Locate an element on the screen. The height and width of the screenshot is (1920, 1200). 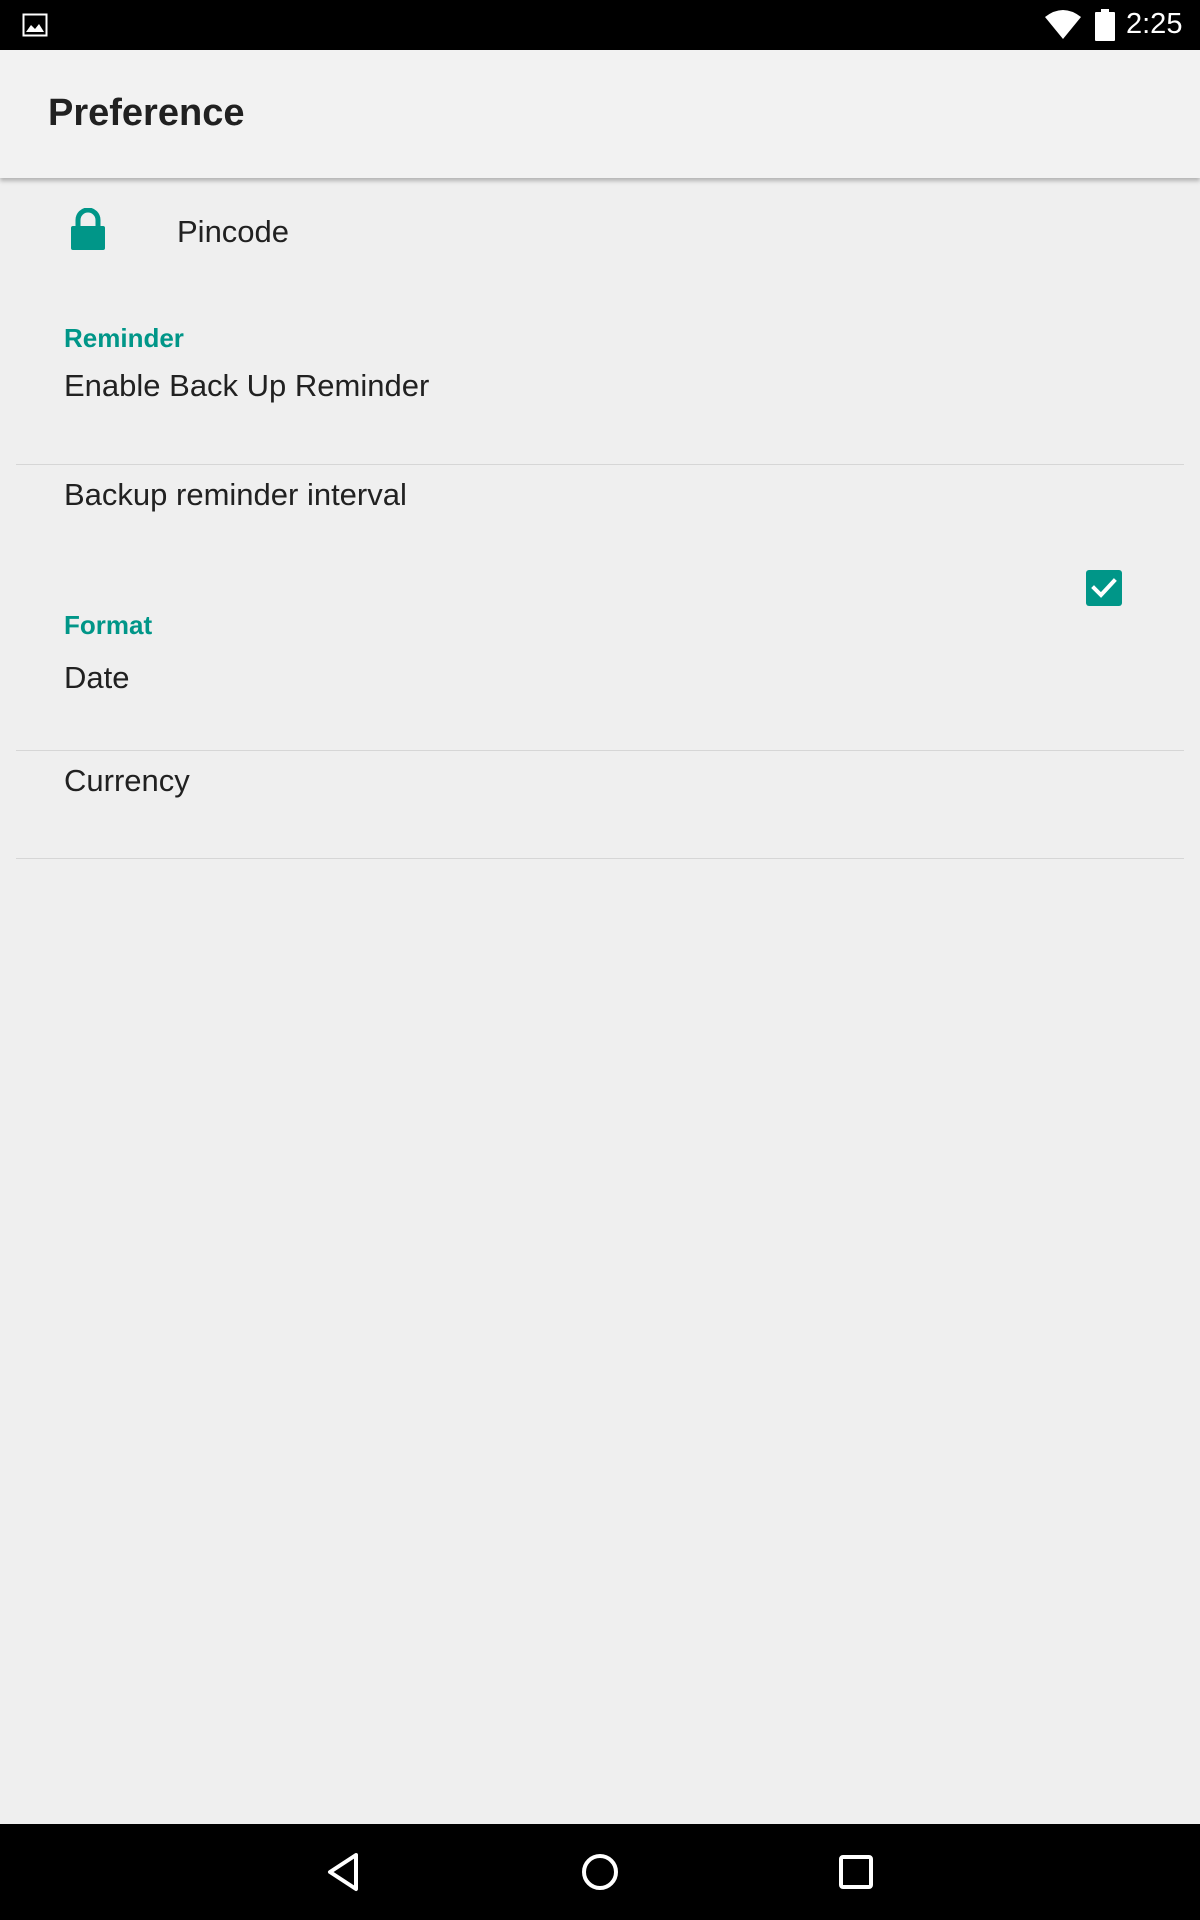
checkmark-icon is located at coordinates (1104, 588).